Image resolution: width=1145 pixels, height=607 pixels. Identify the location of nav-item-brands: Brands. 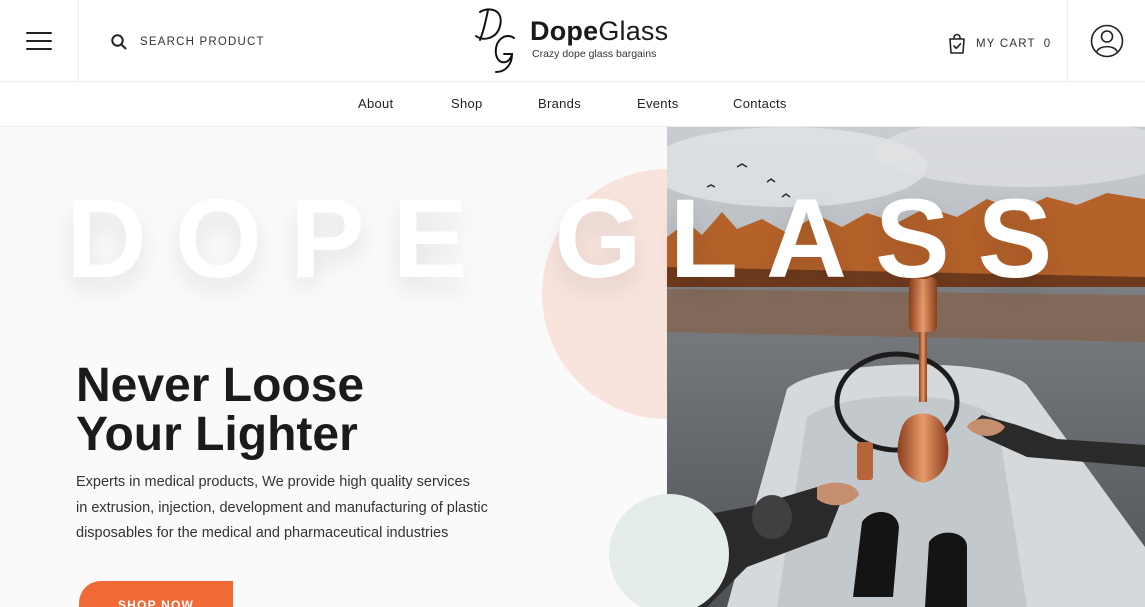
(559, 103).